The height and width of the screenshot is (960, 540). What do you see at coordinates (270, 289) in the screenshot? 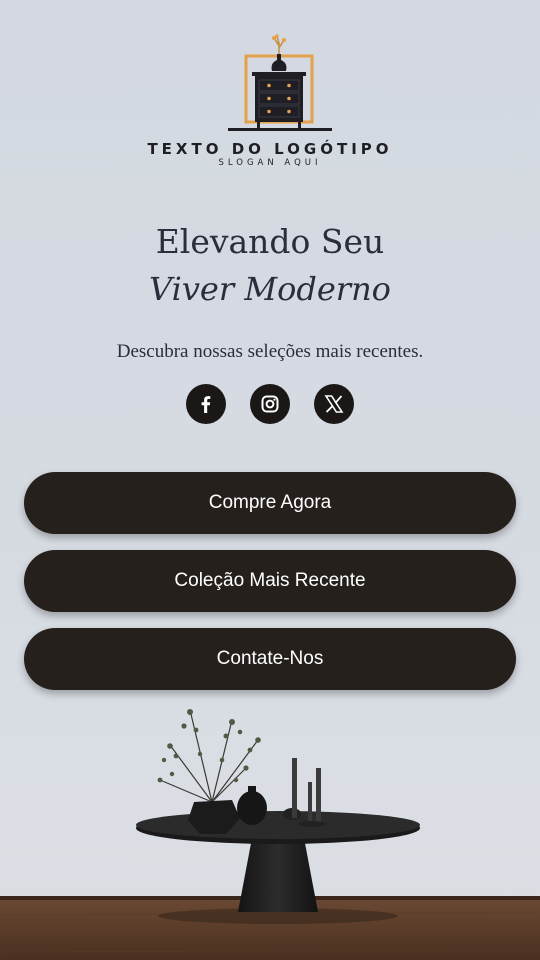
I see `script-headline: Viver Moderno` at bounding box center [270, 289].